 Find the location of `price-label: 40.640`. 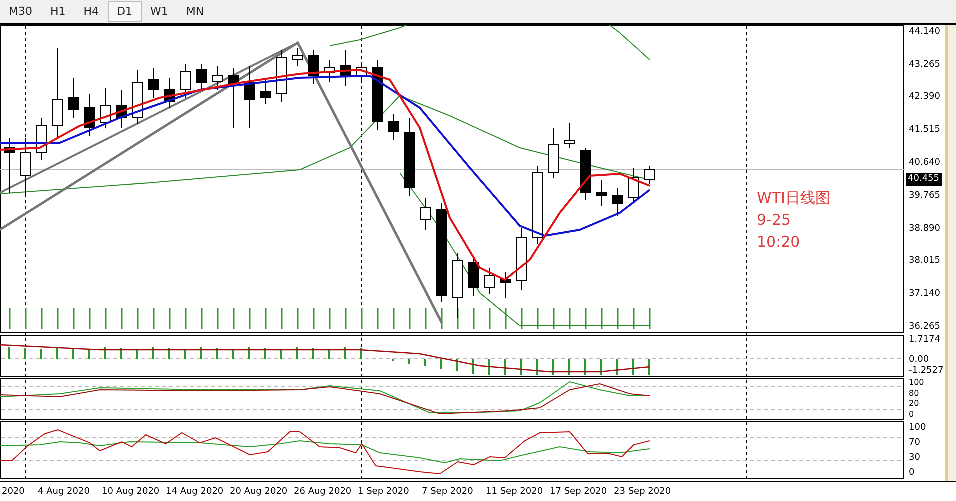

price-label: 40.640 is located at coordinates (925, 164).